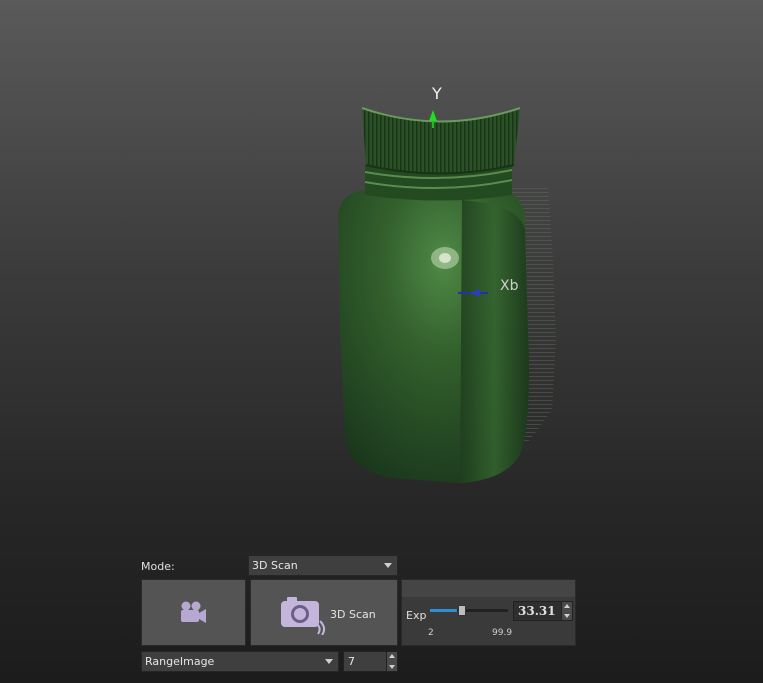 The height and width of the screenshot is (683, 763). Describe the element at coordinates (469, 611) in the screenshot. I see `exposure-slider` at that location.